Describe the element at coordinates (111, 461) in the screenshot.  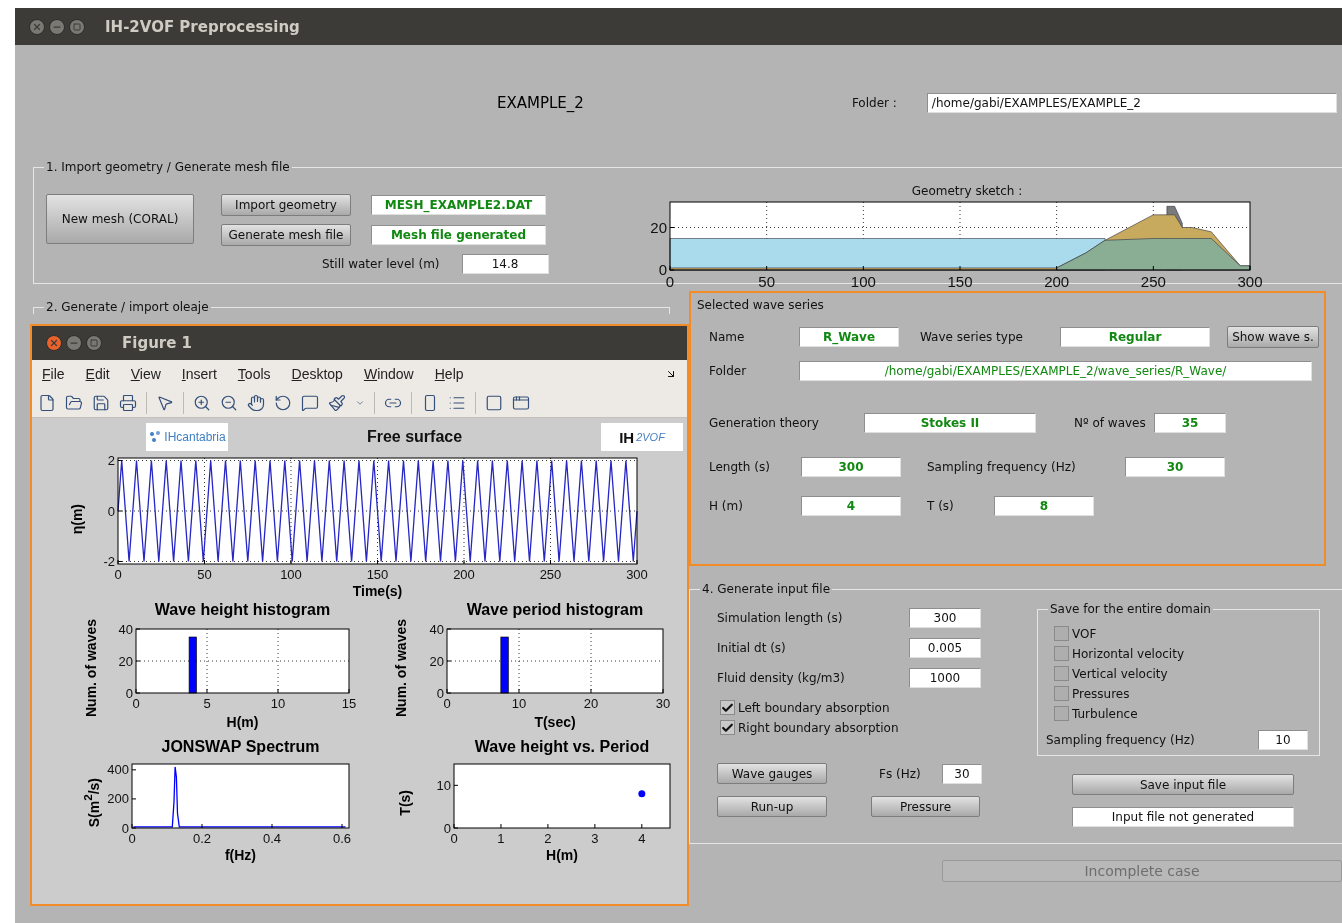
I see `tick-label: 2` at that location.